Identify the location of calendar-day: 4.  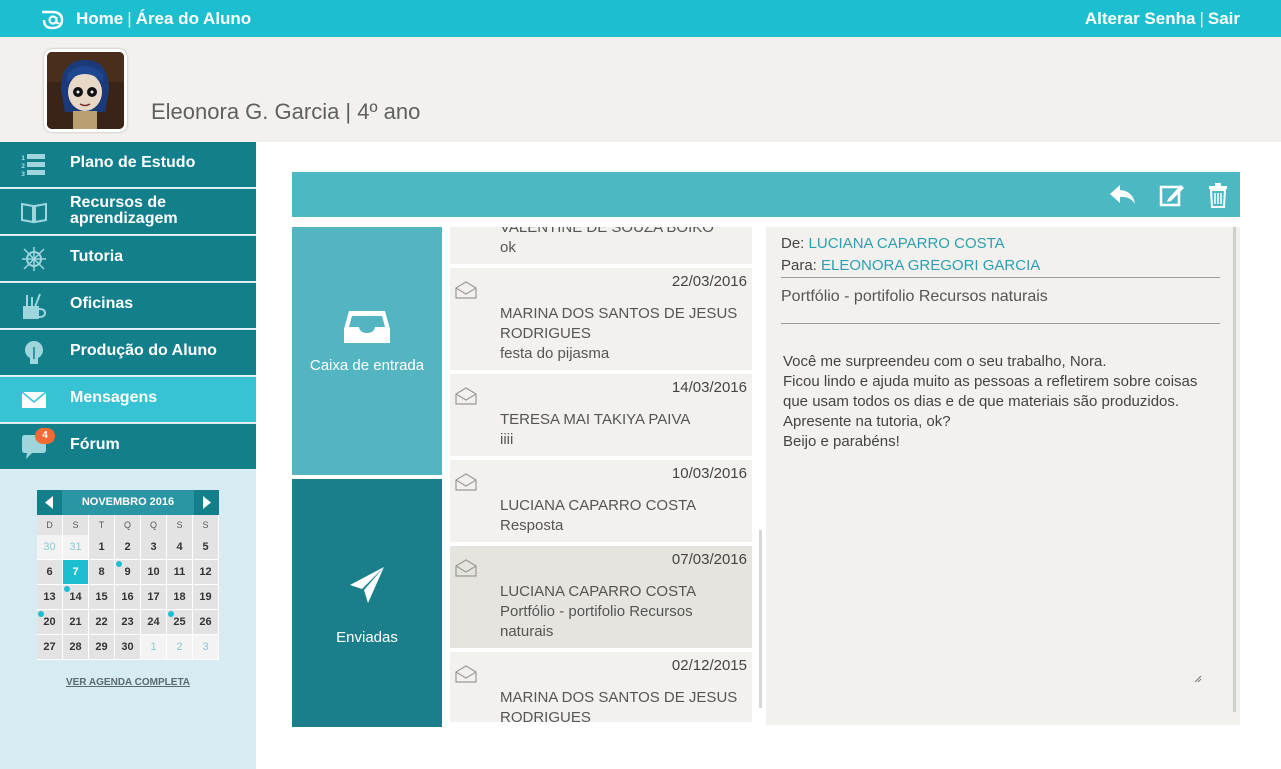
(180, 547).